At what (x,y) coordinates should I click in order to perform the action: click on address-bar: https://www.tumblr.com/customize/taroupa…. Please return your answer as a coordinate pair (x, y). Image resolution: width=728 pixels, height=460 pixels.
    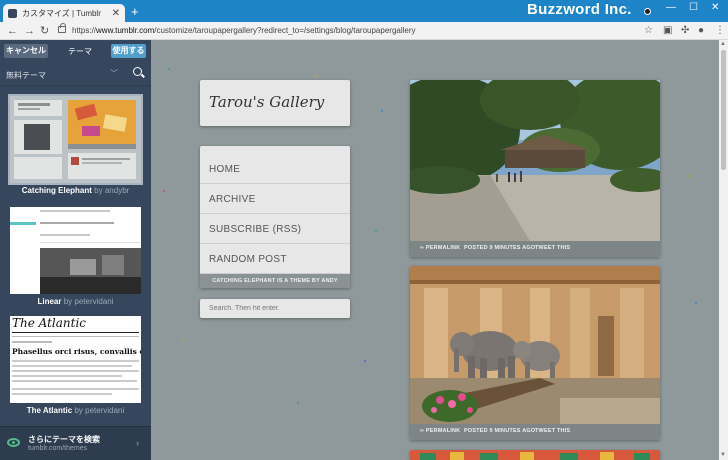
    Looking at the image, I should click on (244, 30).